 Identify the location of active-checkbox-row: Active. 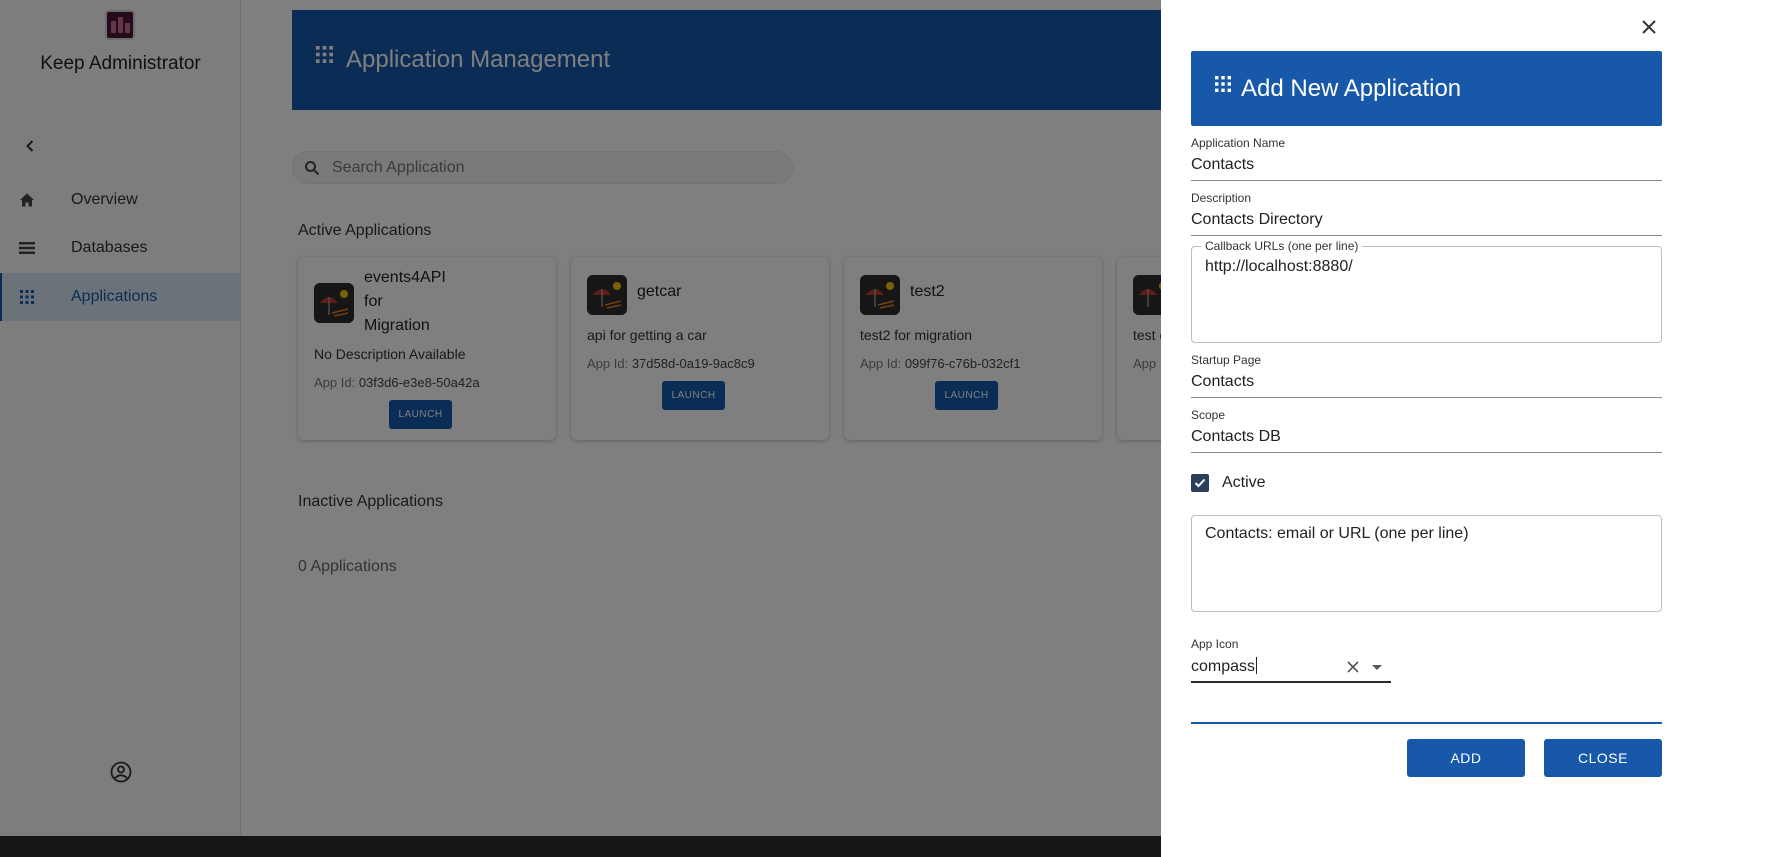
(1228, 483).